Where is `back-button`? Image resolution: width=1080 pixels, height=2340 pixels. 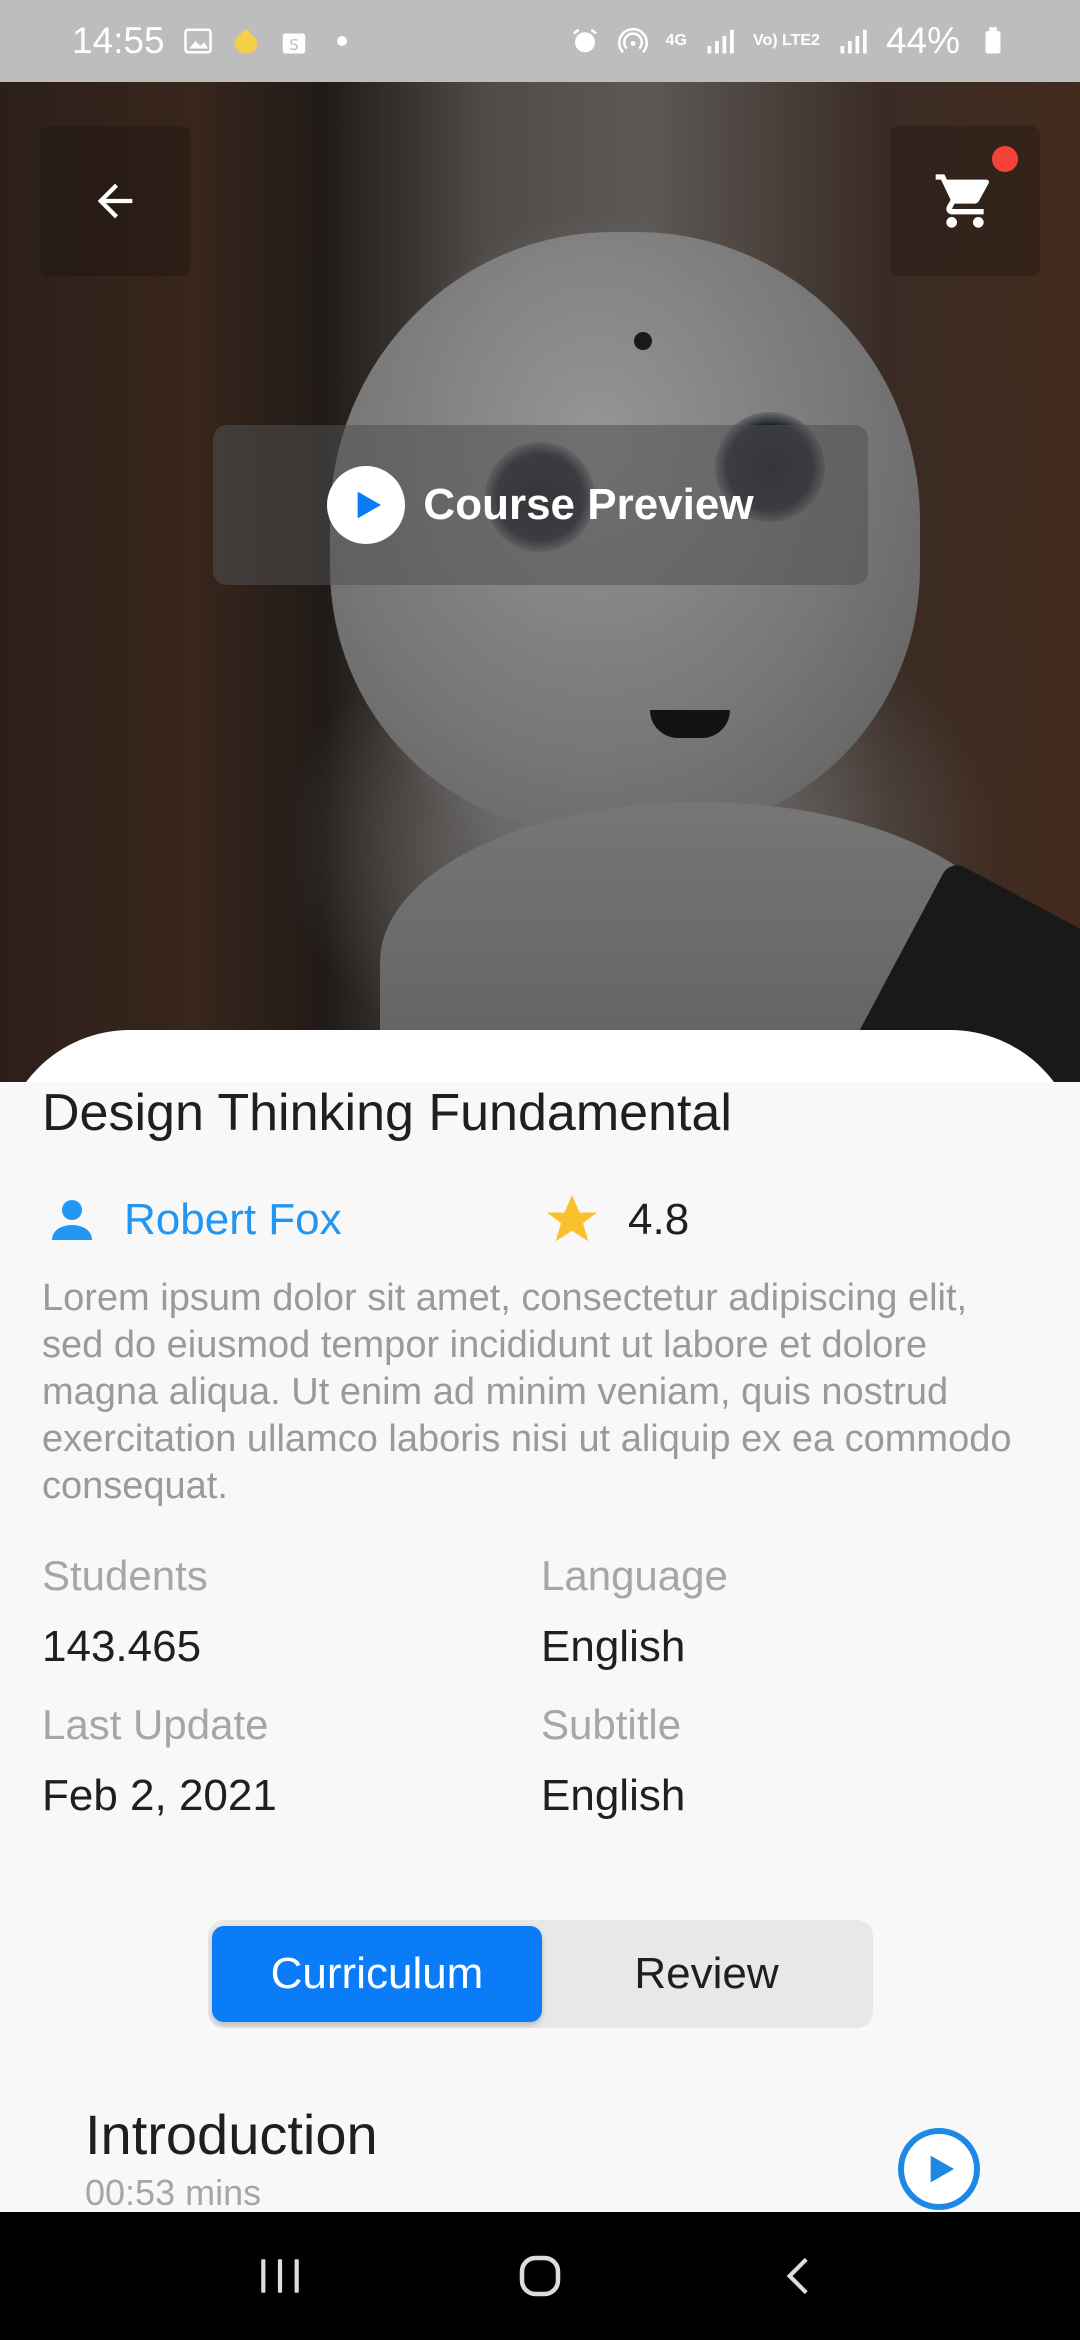 back-button is located at coordinates (115, 201).